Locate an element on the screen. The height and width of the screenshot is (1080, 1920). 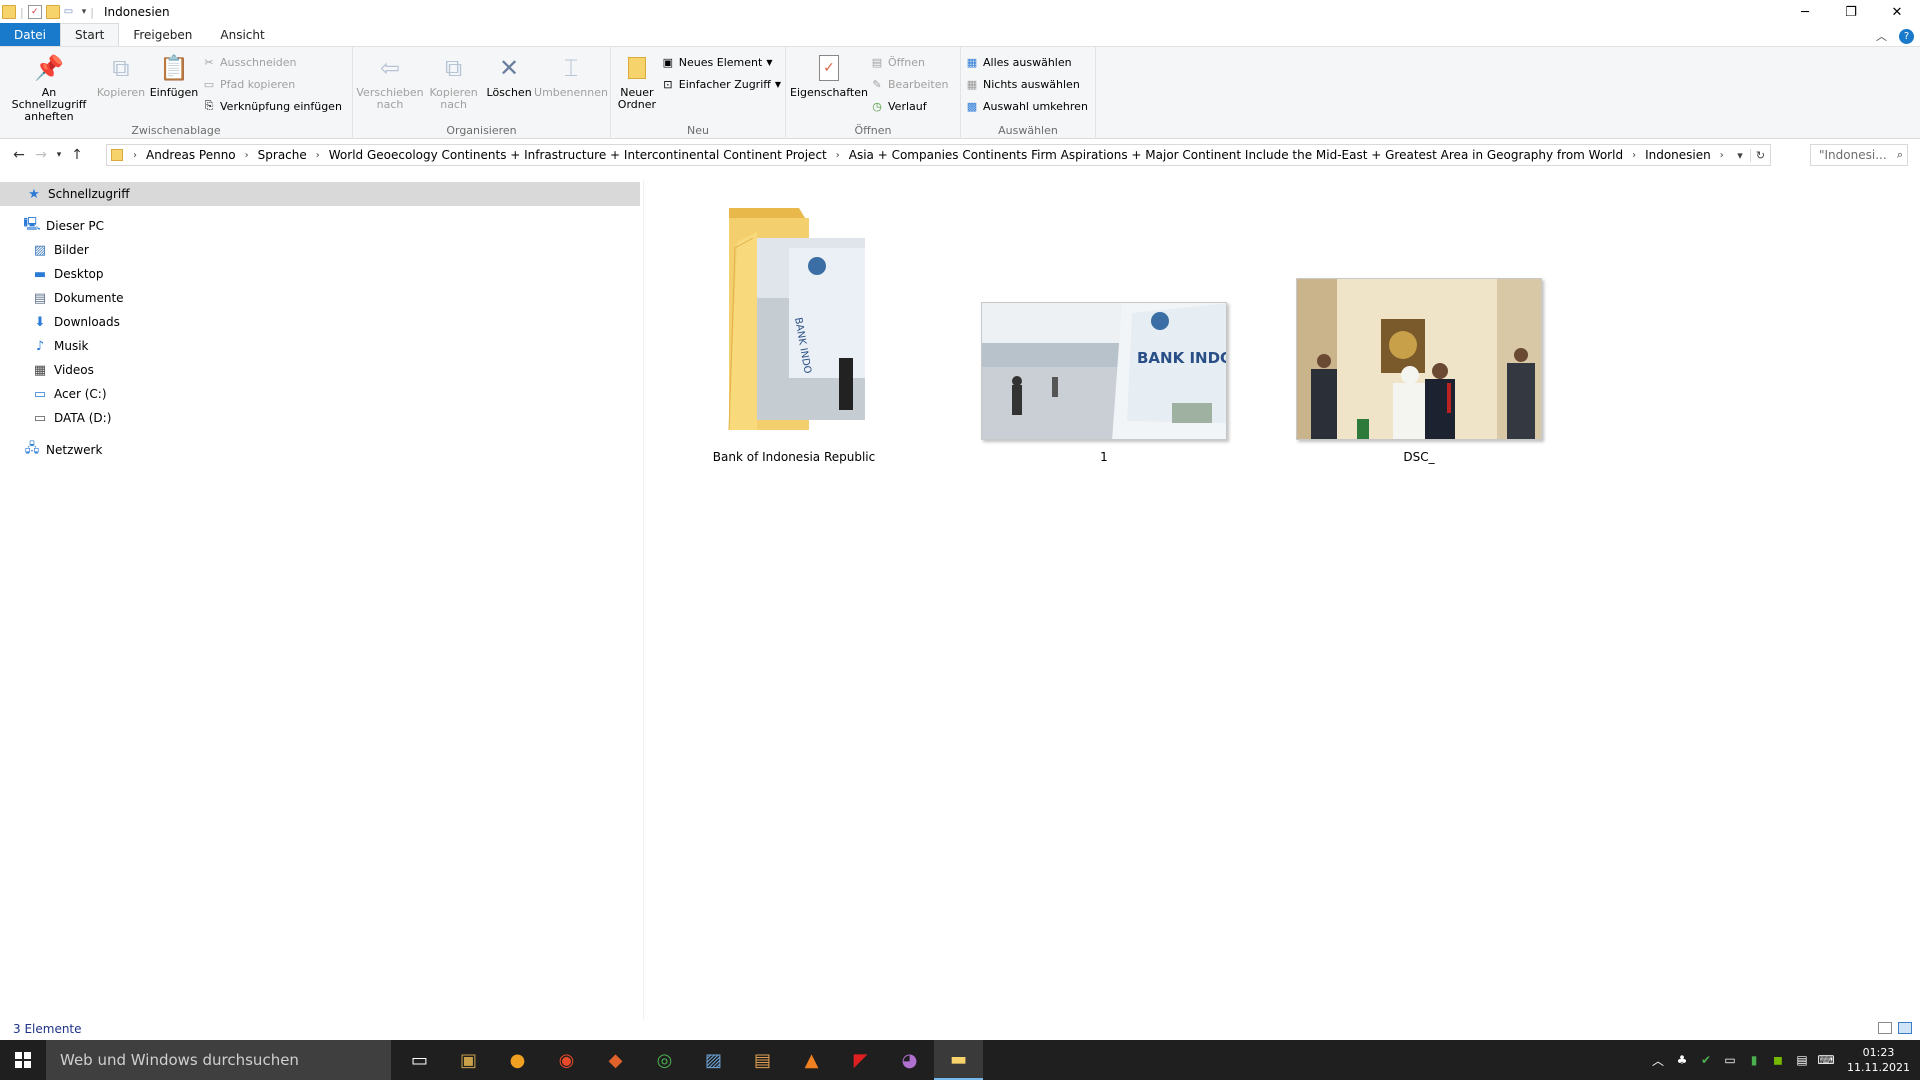
address-dropdown-chevron-icon: ▾ is located at coordinates (1740, 155).